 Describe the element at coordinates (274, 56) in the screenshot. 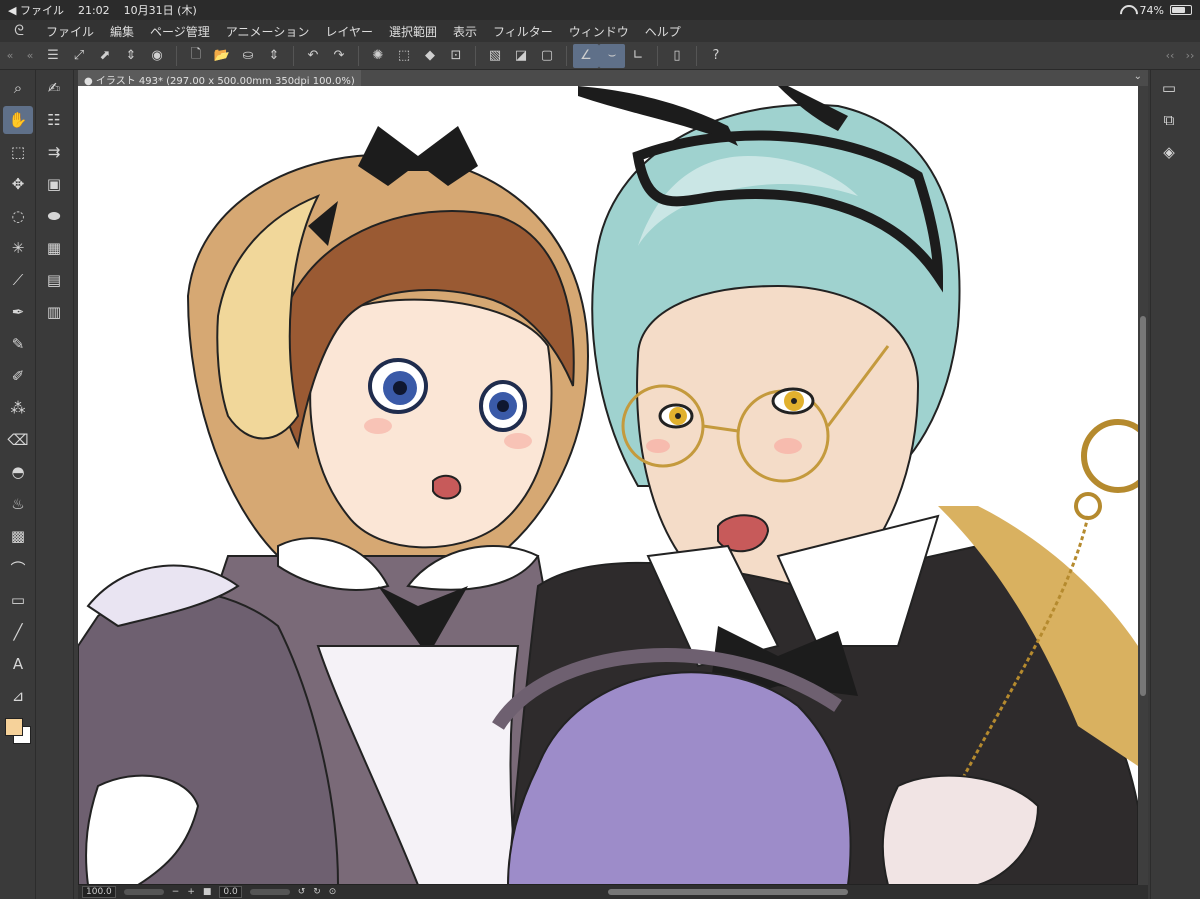

I see `updown-icon-2: ⇕` at that location.